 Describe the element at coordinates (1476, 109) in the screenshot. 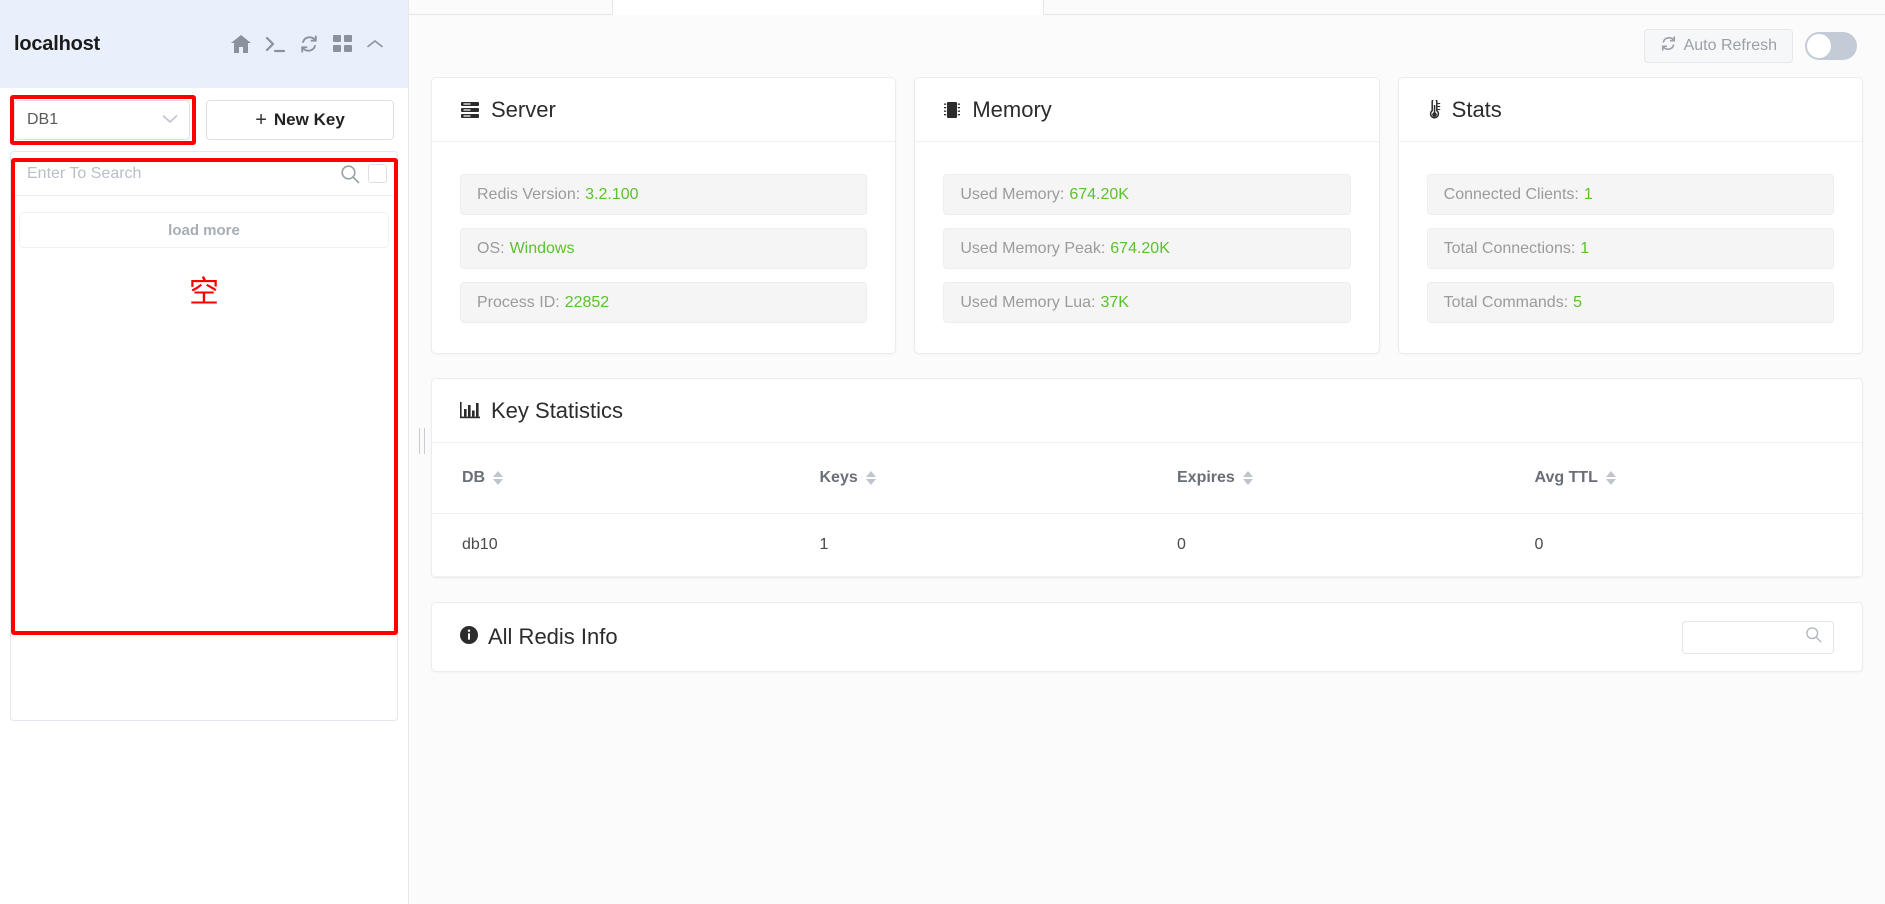

I see `stats-card-title: Stats` at that location.